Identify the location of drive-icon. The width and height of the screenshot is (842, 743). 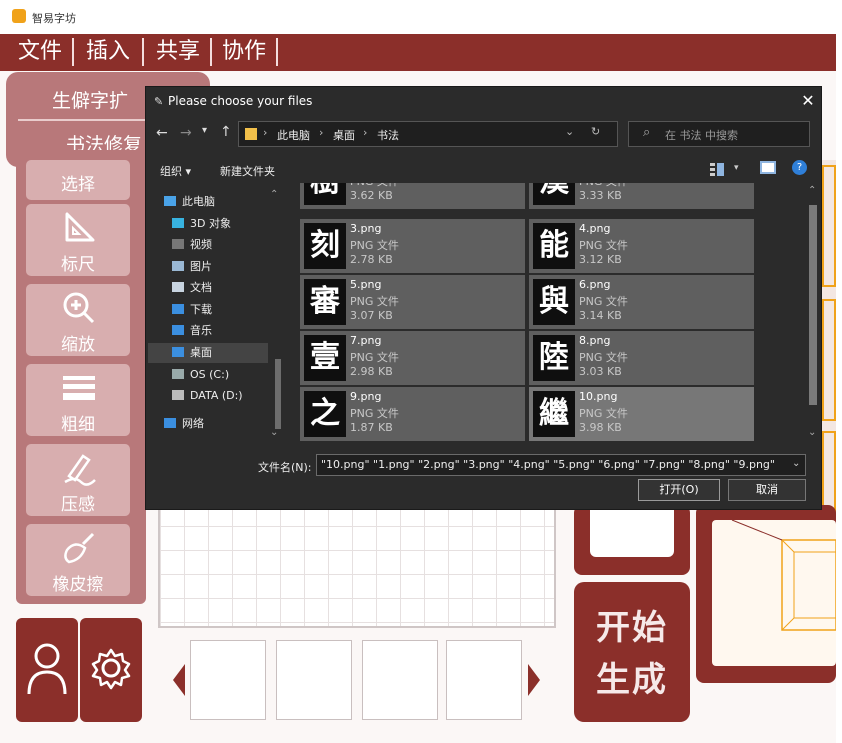
(178, 374).